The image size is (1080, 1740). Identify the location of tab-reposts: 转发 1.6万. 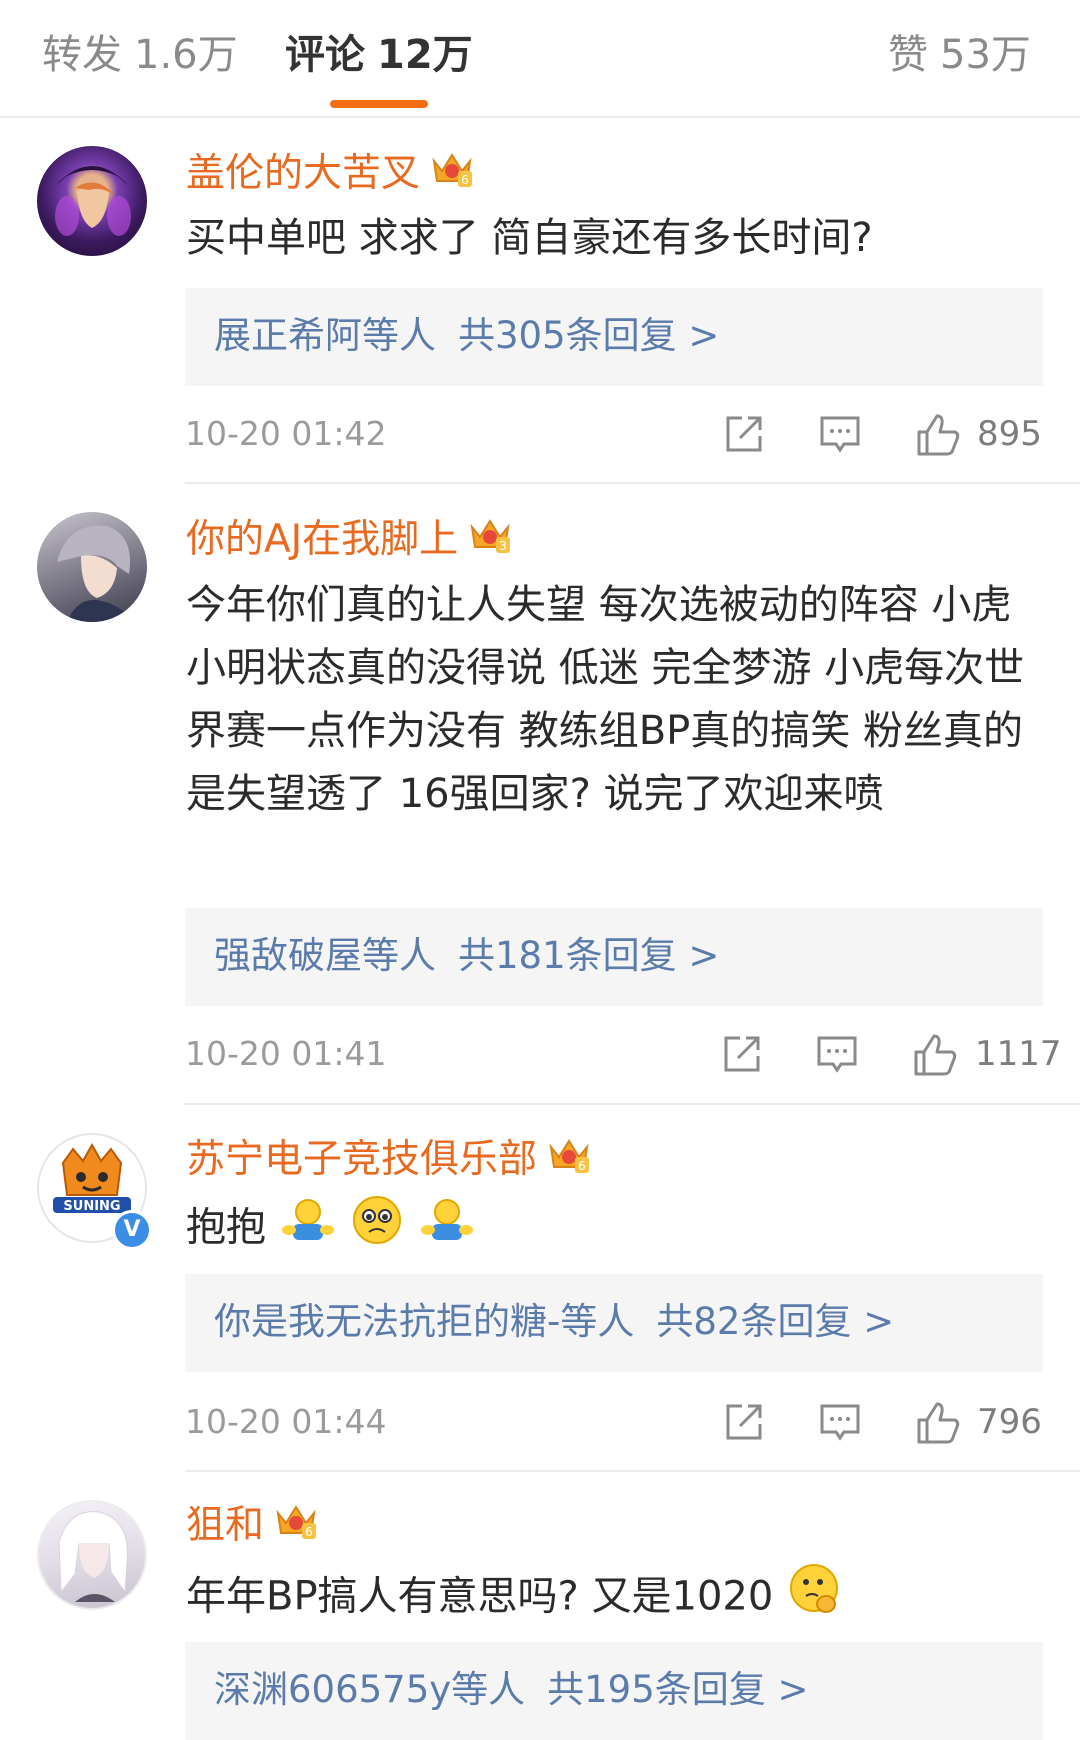
(140, 55).